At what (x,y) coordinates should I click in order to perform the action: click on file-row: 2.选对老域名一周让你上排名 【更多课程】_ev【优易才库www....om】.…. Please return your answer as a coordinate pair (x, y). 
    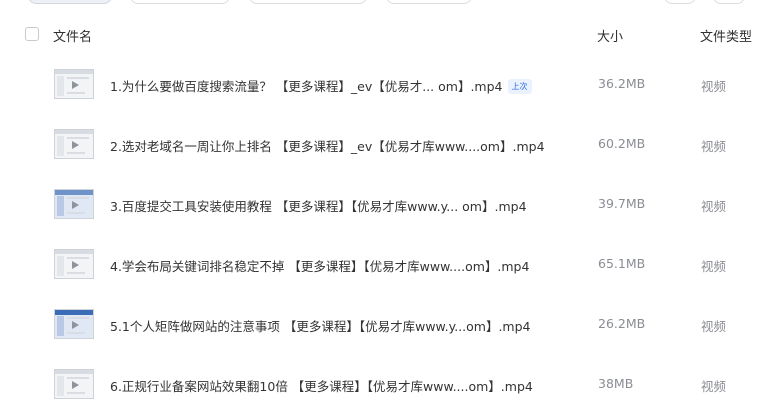
    Looking at the image, I should click on (385, 159).